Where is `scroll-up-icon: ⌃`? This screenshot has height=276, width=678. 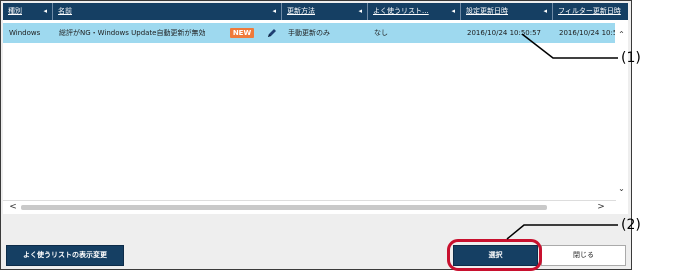
scroll-up-icon: ⌃ is located at coordinates (621, 34).